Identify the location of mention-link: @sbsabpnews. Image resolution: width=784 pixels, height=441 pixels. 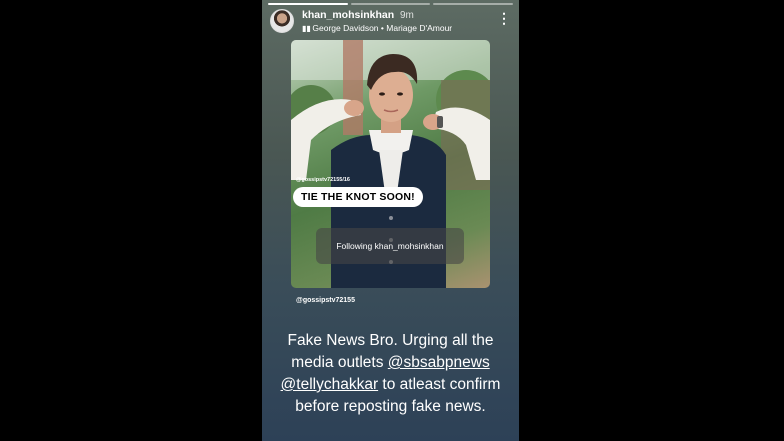
(439, 362).